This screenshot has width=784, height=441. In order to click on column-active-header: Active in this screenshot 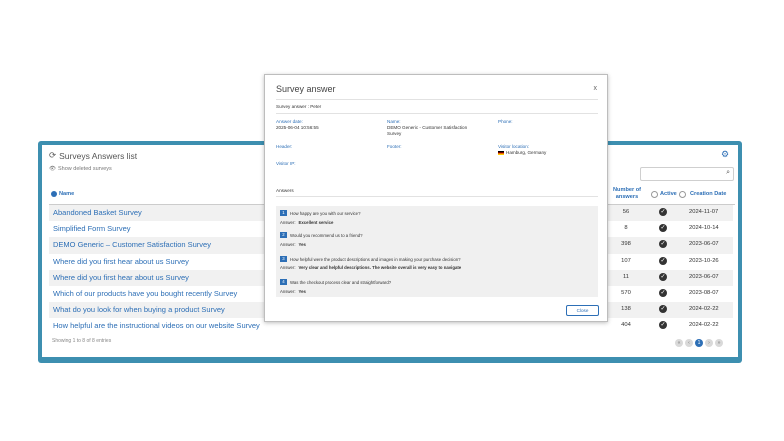, I will do `click(664, 194)`.